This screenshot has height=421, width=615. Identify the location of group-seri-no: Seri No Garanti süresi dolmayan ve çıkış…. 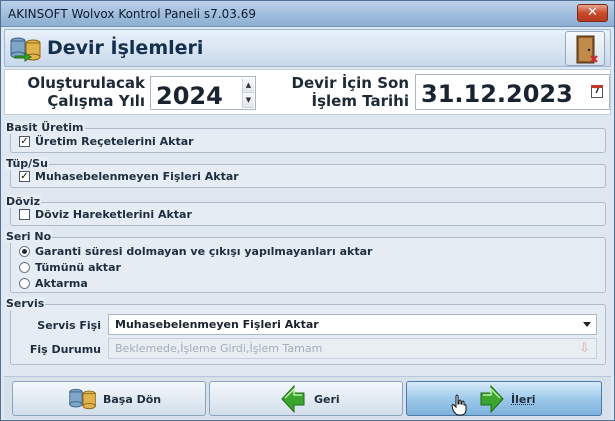
(305, 261).